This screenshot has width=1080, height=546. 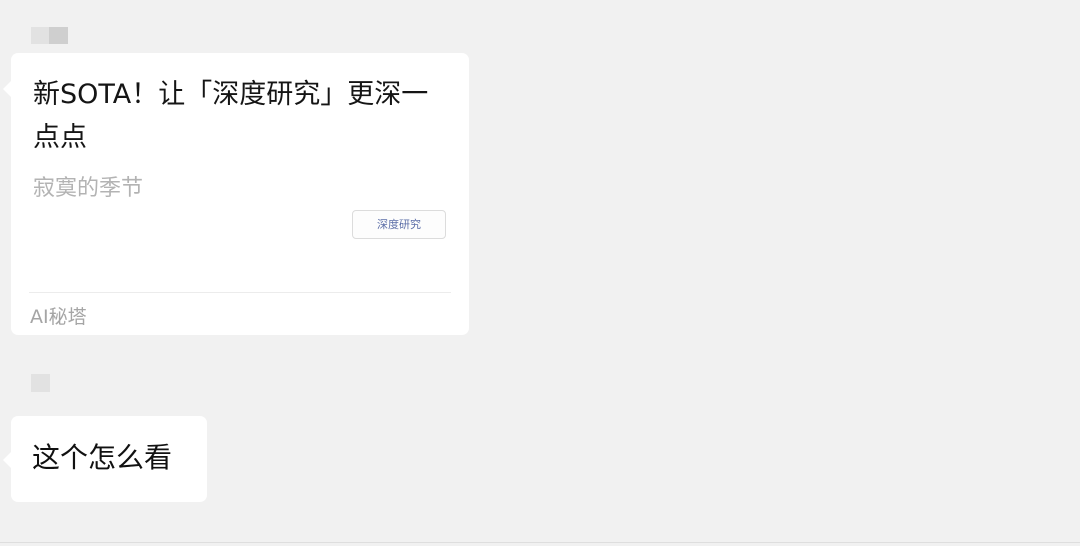 What do you see at coordinates (240, 292) in the screenshot?
I see `card-divider` at bounding box center [240, 292].